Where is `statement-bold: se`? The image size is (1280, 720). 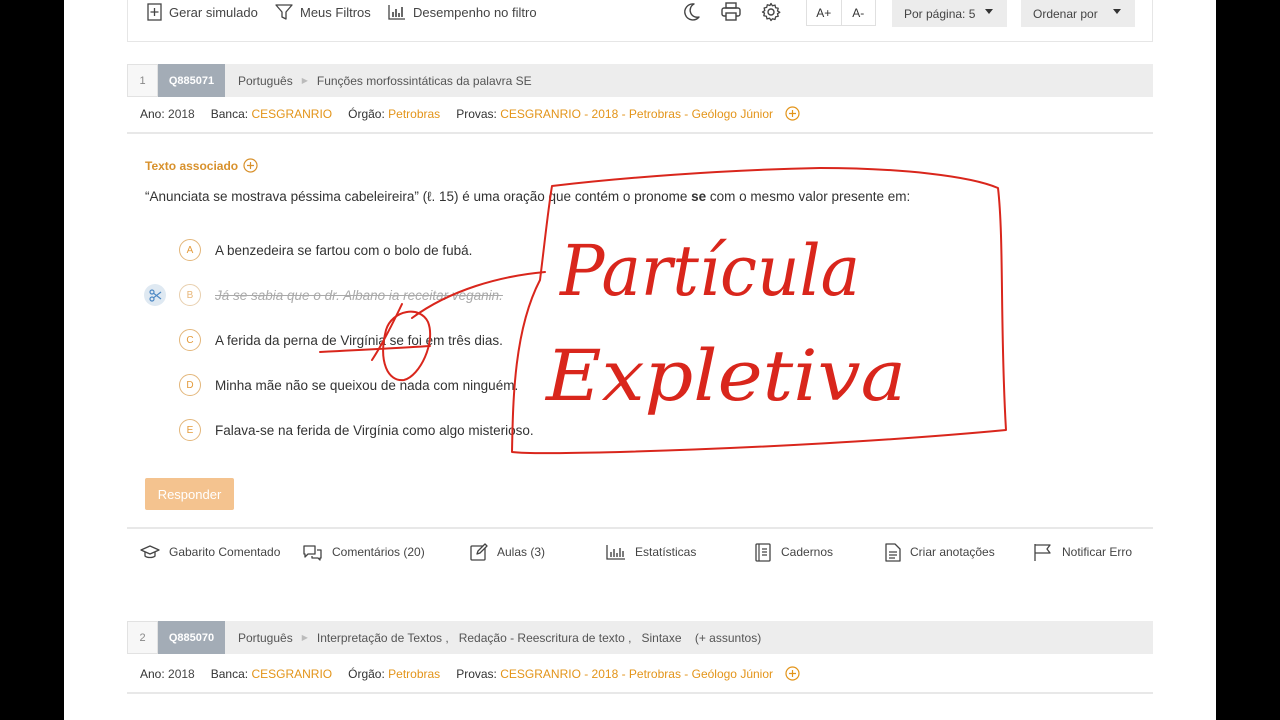 statement-bold: se is located at coordinates (699, 196).